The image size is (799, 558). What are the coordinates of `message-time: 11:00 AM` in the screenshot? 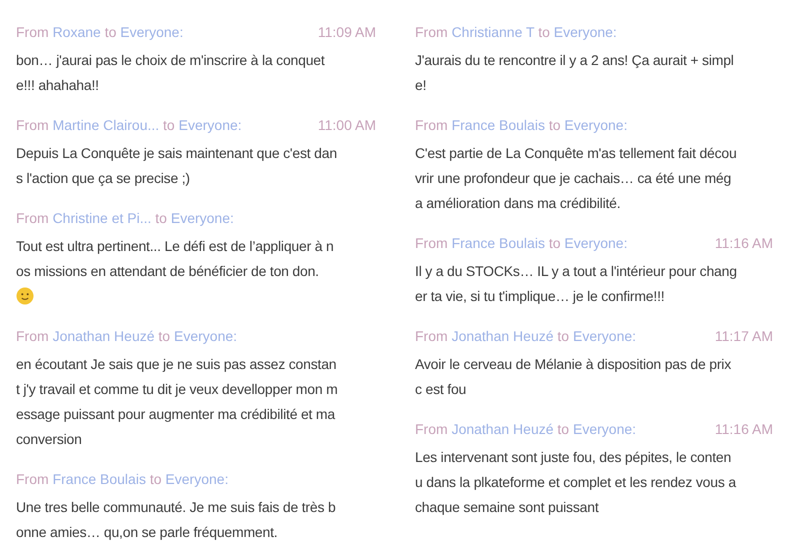 It's located at (347, 125).